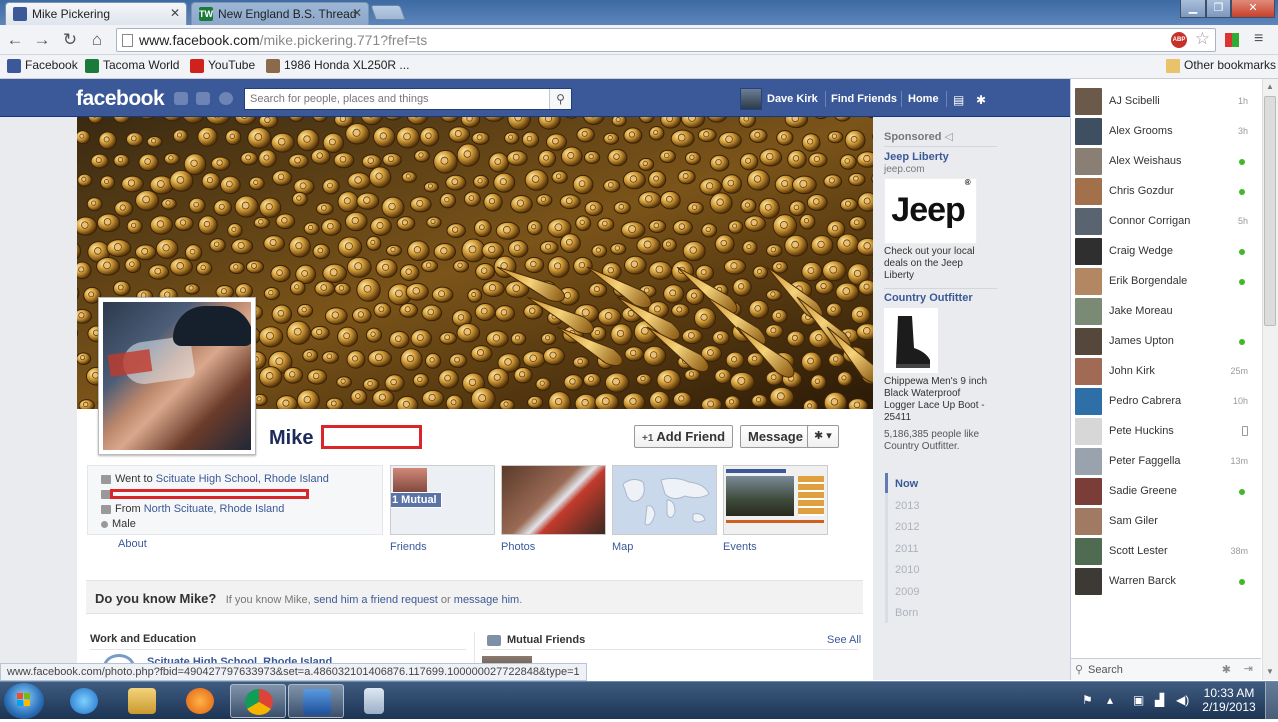 The width and height of the screenshot is (1278, 722). I want to click on scrollbar-thumb, so click(1270, 211).